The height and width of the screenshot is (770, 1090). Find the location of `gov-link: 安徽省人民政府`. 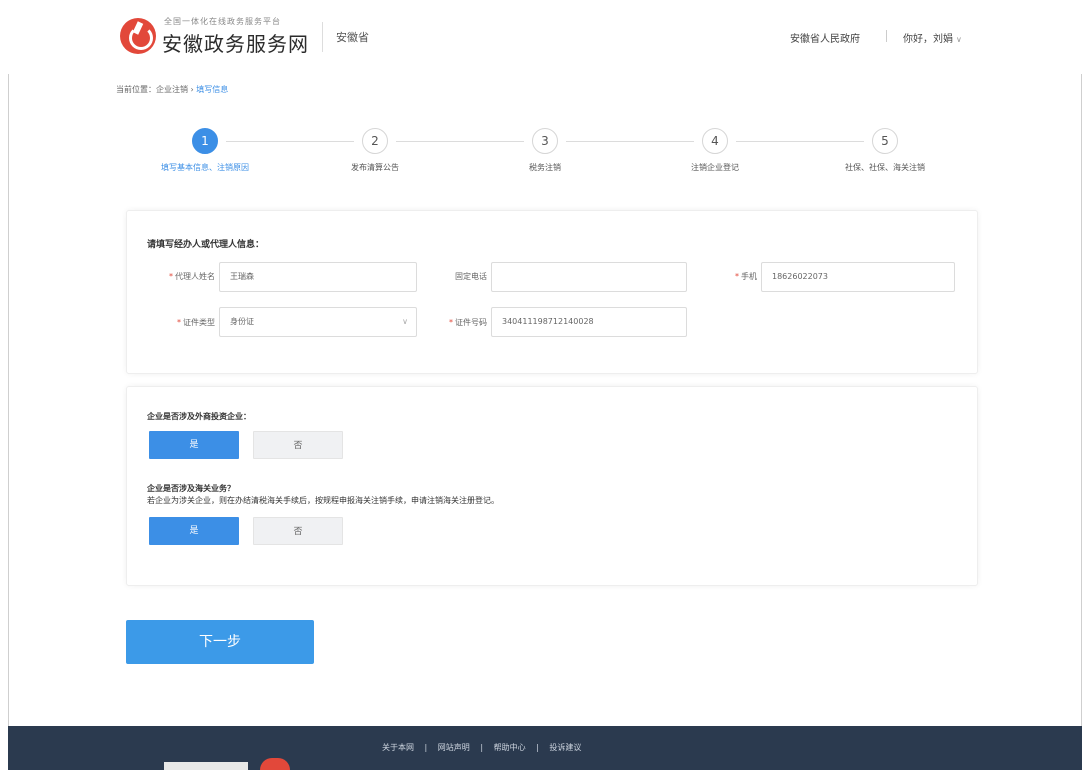

gov-link: 安徽省人民政府 is located at coordinates (825, 37).